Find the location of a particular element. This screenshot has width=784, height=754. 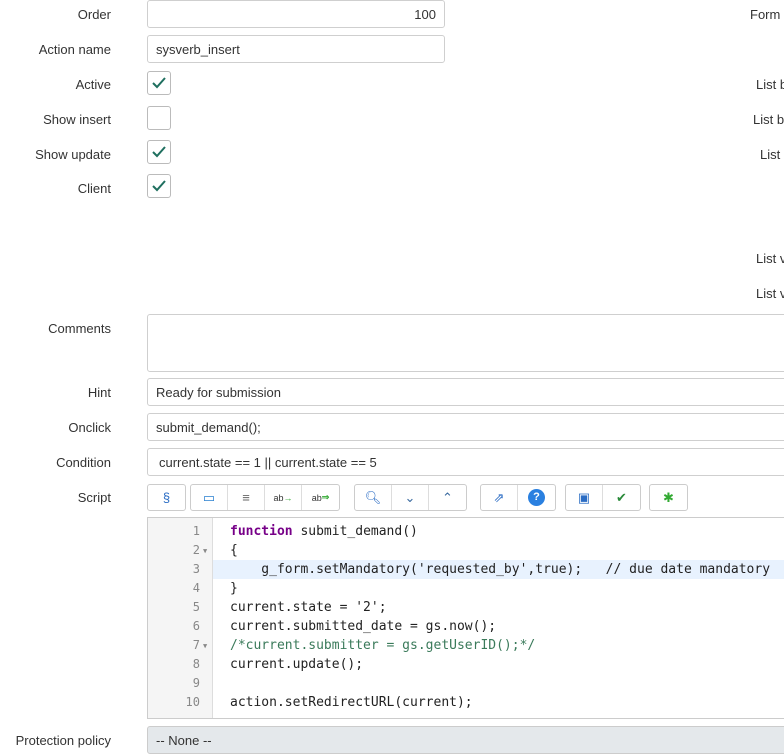

chevron-down-icon: ⌄ is located at coordinates (410, 497).